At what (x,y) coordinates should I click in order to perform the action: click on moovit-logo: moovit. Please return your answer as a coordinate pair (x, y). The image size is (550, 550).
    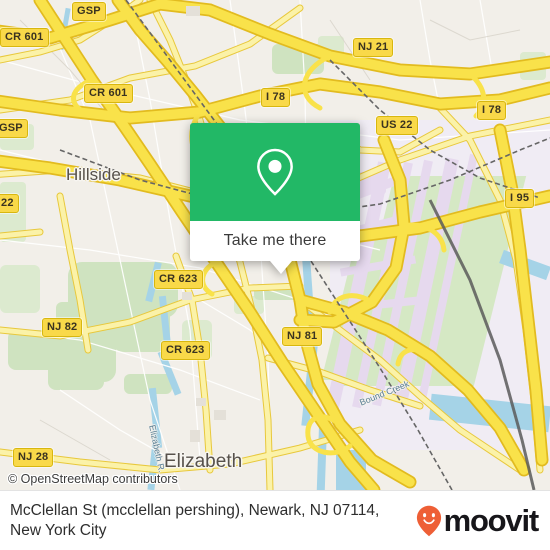
    Looking at the image, I should click on (483, 521).